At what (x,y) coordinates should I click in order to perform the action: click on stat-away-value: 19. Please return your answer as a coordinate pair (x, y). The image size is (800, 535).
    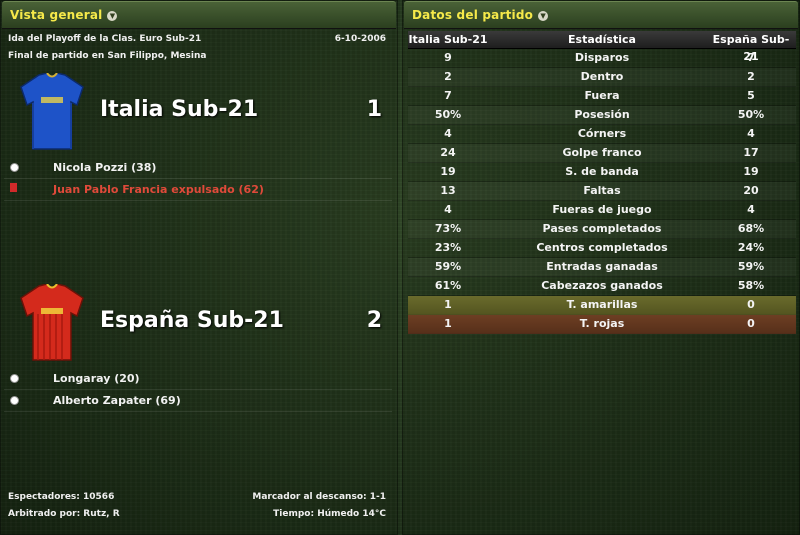
    Looking at the image, I should click on (751, 171).